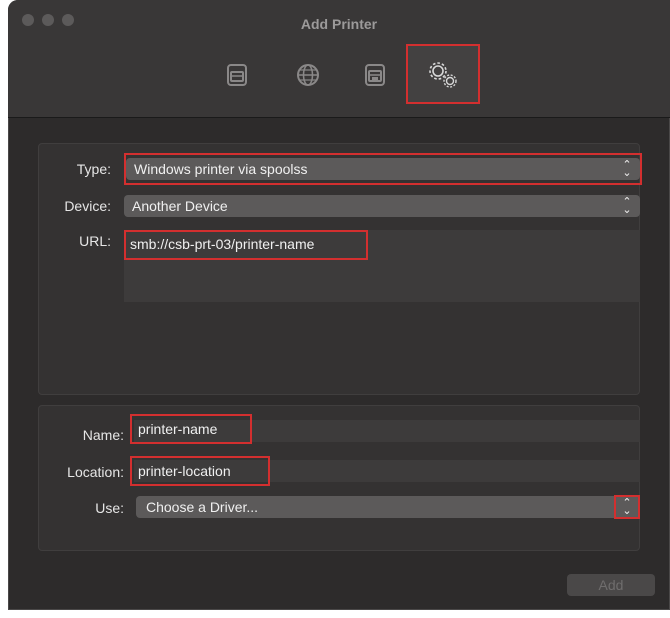 The height and width of the screenshot is (618, 670). Describe the element at coordinates (95, 241) in the screenshot. I see `url-label: URL:` at that location.